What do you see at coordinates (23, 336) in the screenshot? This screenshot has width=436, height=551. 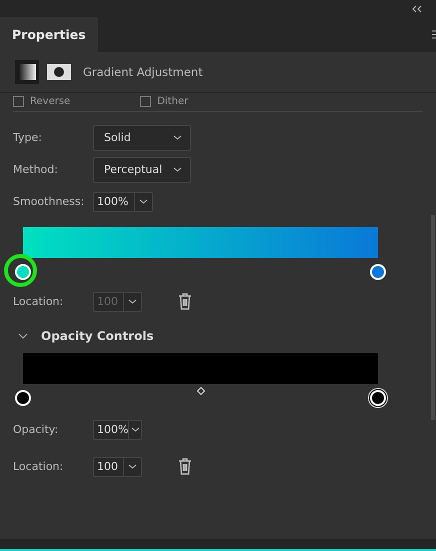 I see `chevron-down-icon` at bounding box center [23, 336].